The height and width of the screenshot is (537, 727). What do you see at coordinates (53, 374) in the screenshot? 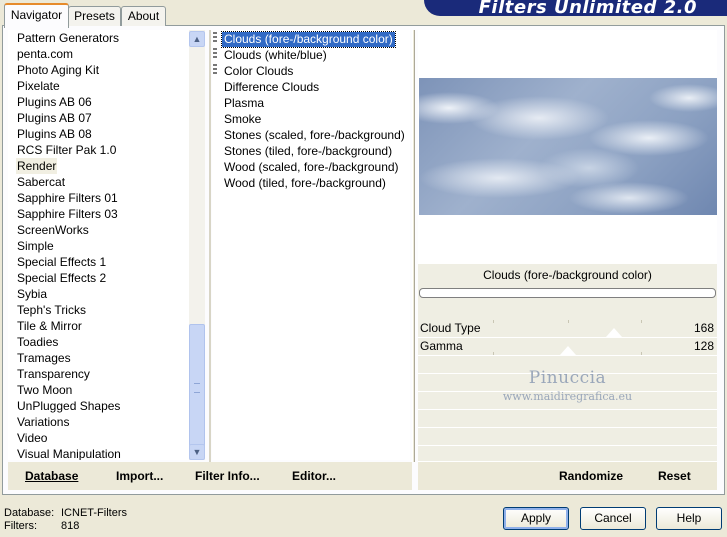
I see `category-item: Transparency` at bounding box center [53, 374].